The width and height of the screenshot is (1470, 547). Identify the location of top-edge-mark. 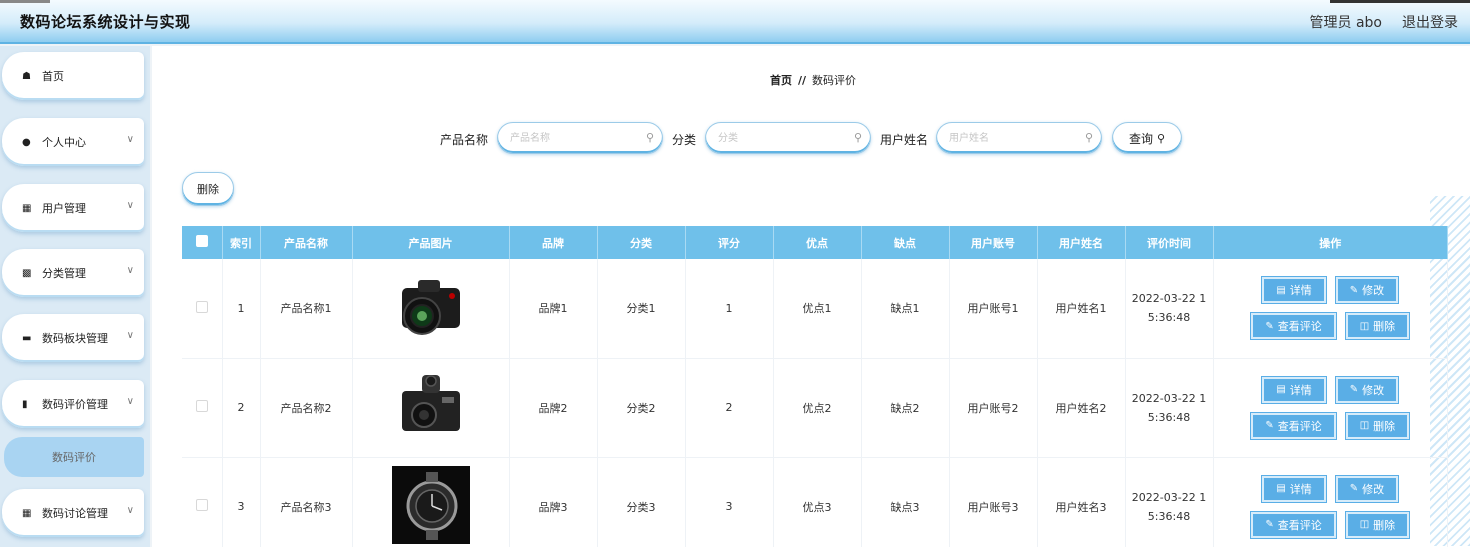
(1400, 1).